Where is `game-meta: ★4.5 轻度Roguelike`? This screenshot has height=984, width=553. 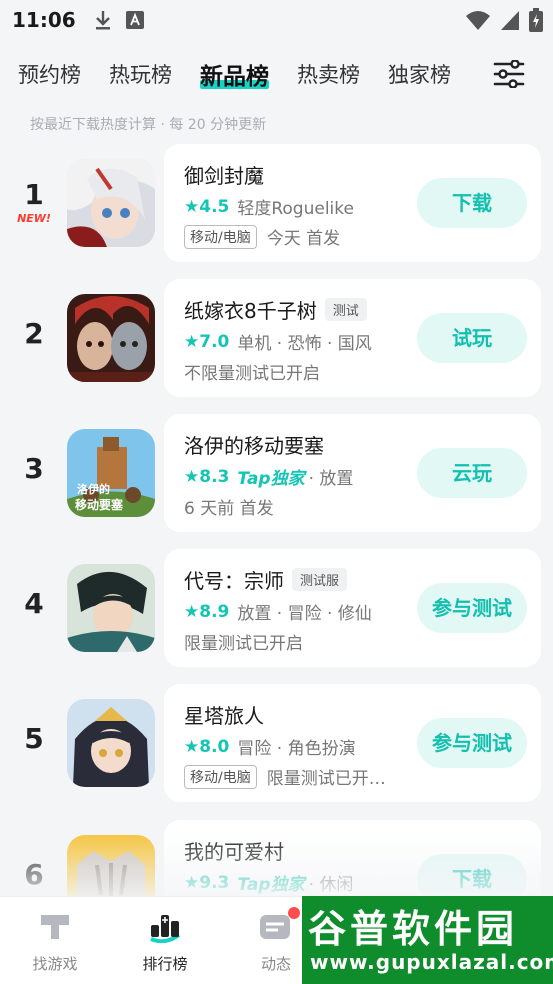 game-meta: ★4.5 轻度Roguelike is located at coordinates (269, 207).